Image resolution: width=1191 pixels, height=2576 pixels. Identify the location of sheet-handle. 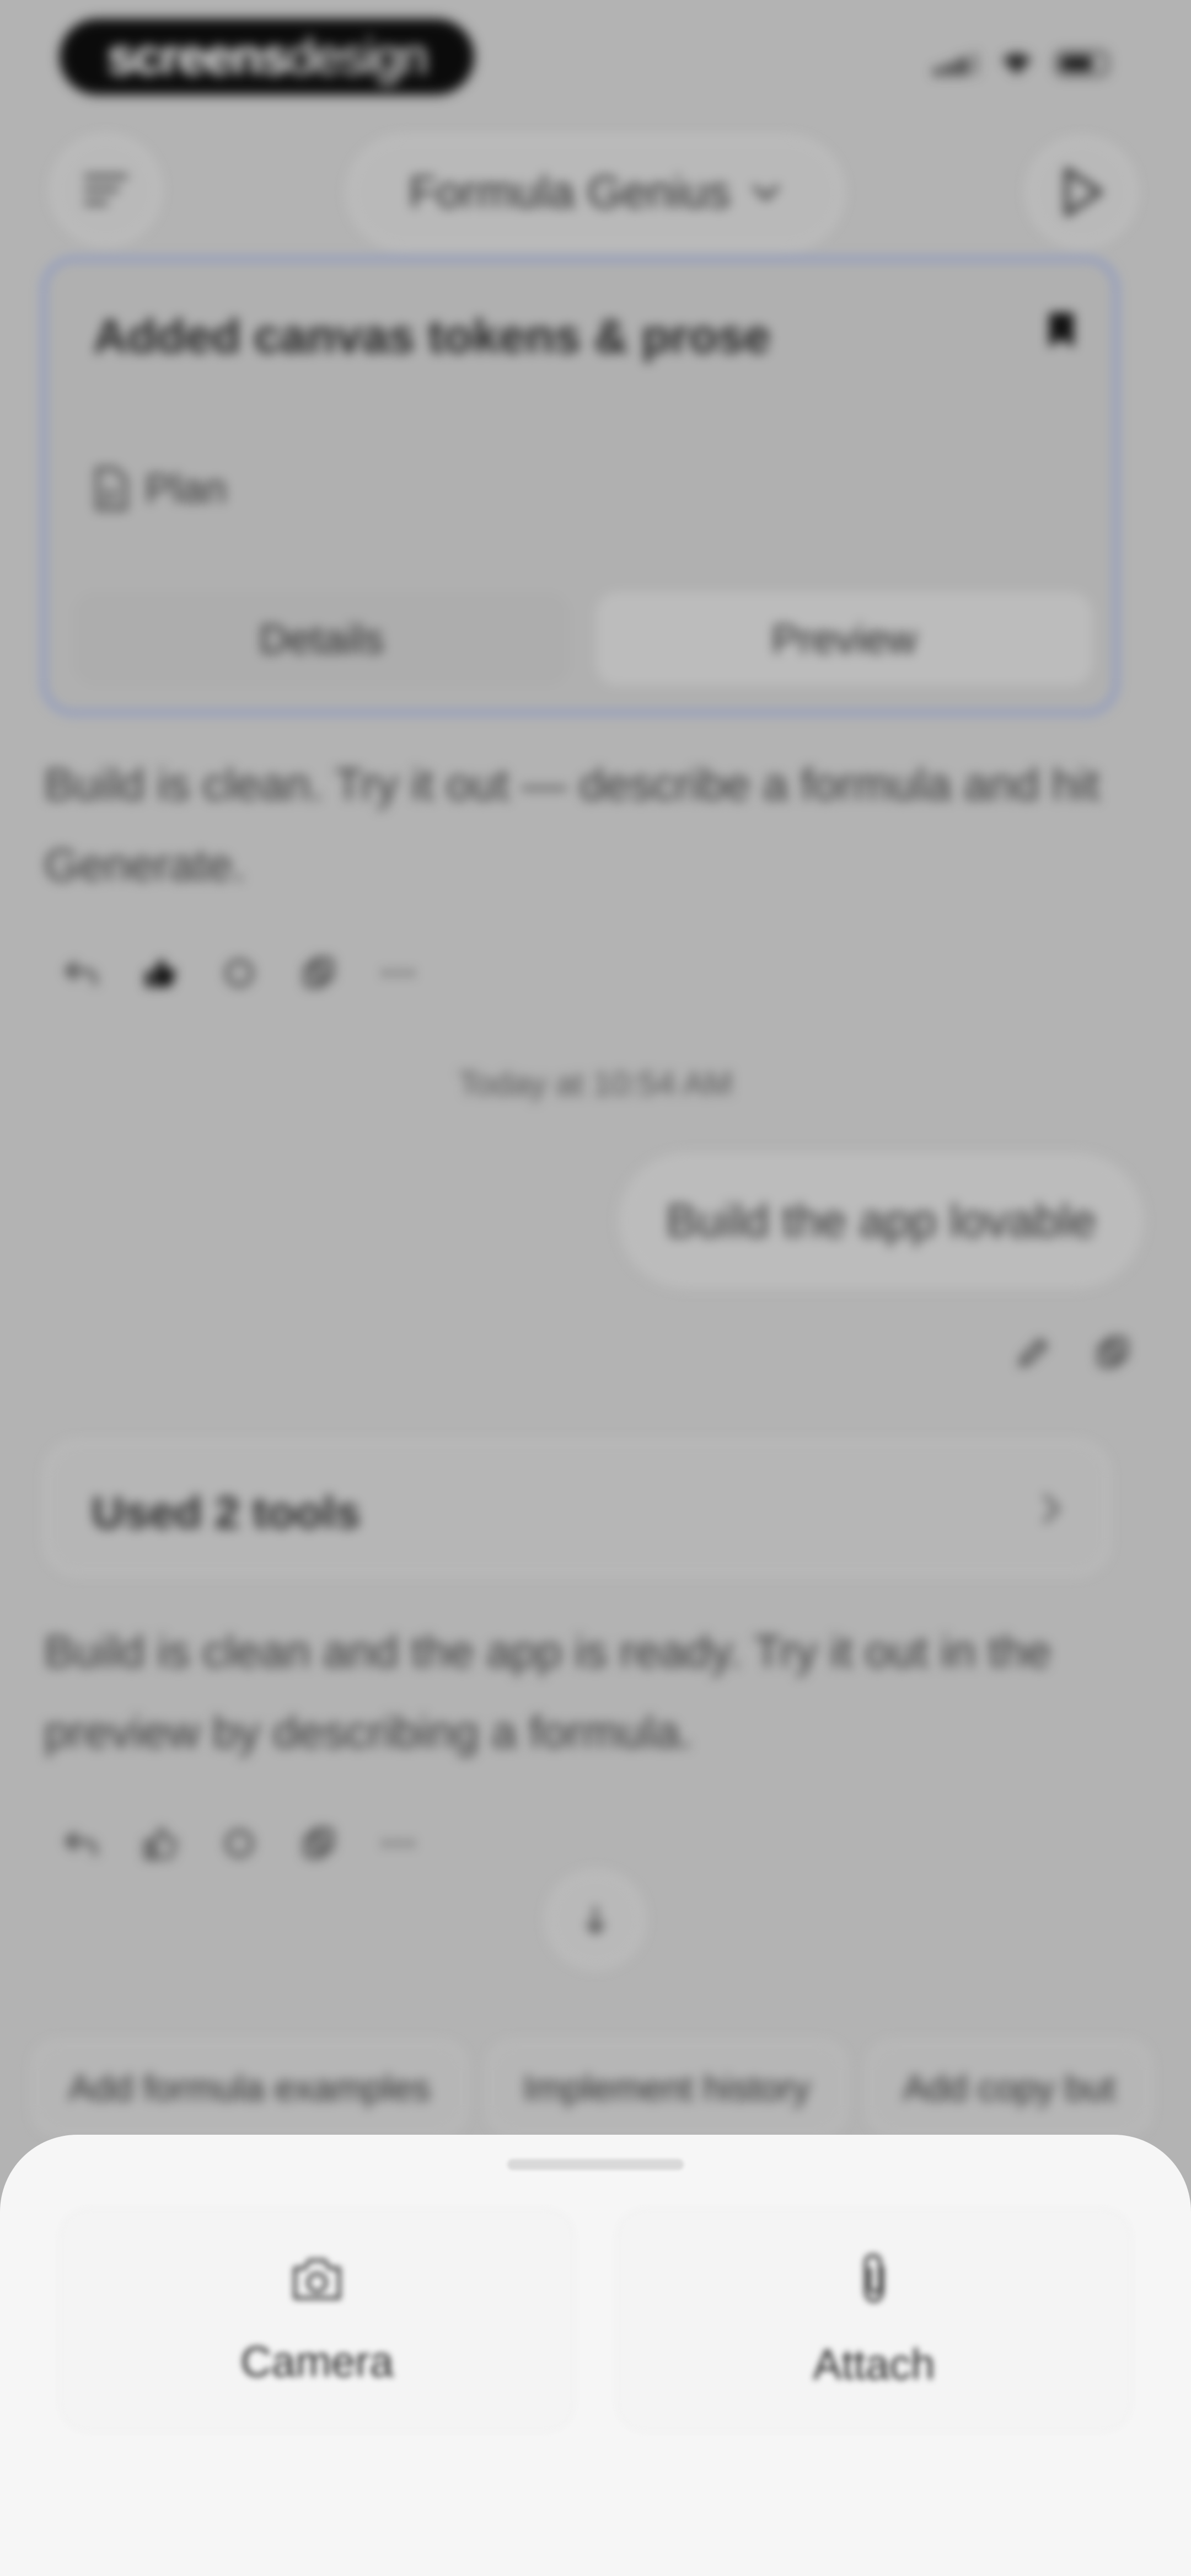
(595, 2164).